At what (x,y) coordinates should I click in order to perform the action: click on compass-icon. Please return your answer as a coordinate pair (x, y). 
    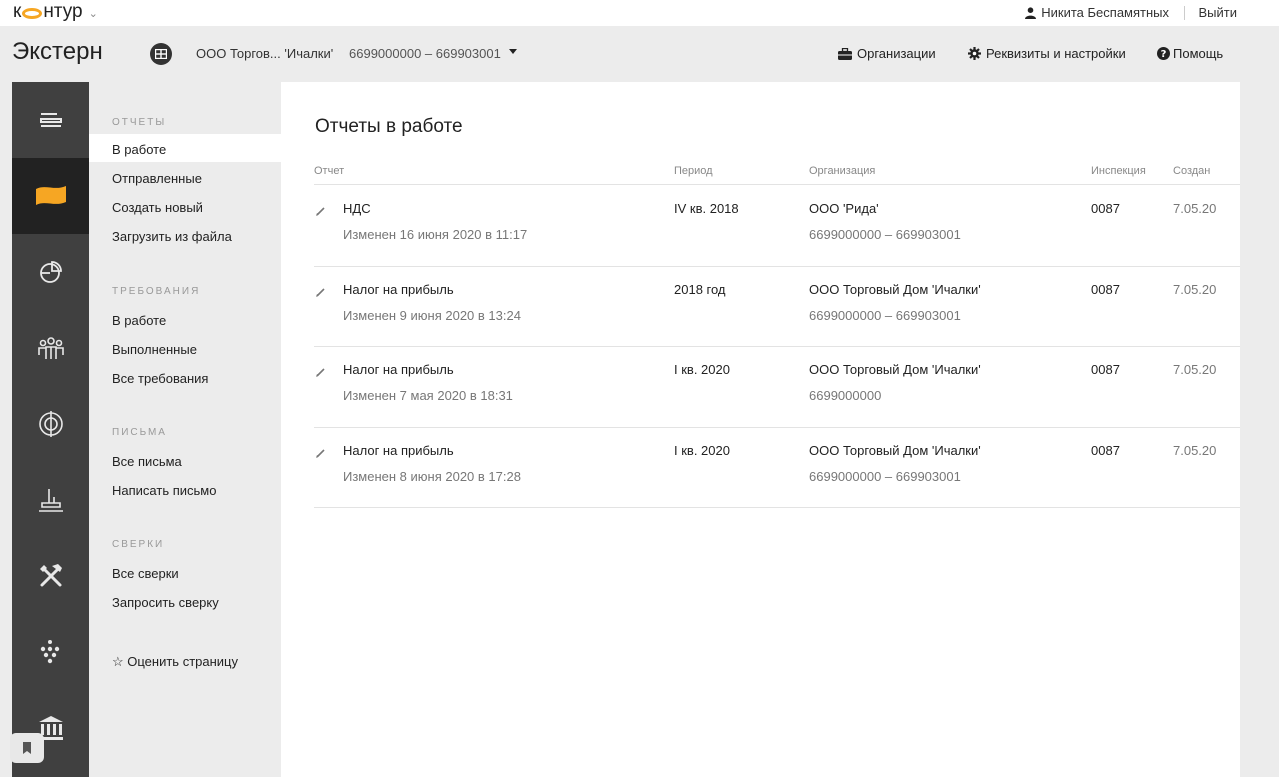
    Looking at the image, I should click on (50, 424).